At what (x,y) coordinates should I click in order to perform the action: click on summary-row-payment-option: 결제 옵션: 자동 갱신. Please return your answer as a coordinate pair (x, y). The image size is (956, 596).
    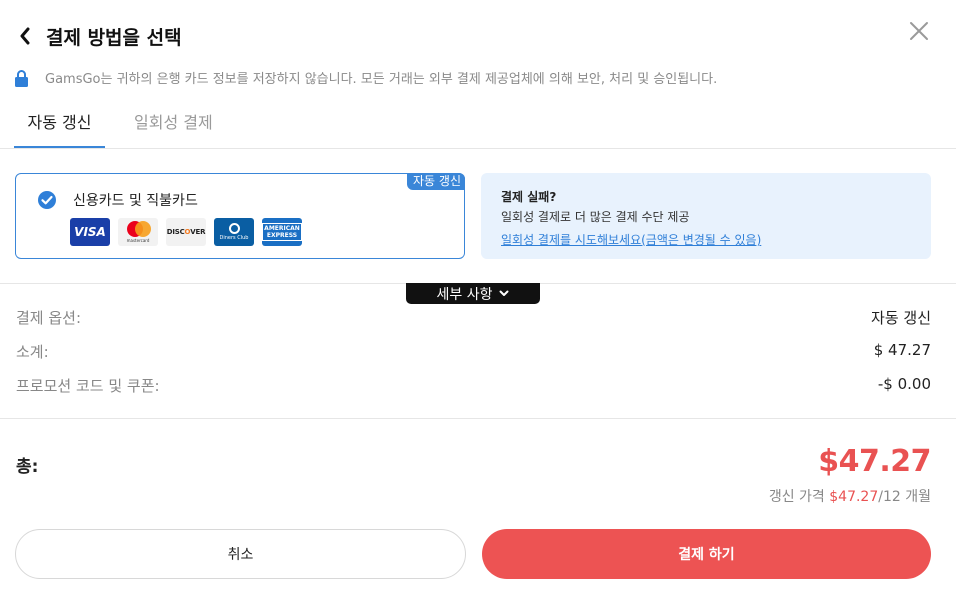
    Looking at the image, I should click on (473, 317).